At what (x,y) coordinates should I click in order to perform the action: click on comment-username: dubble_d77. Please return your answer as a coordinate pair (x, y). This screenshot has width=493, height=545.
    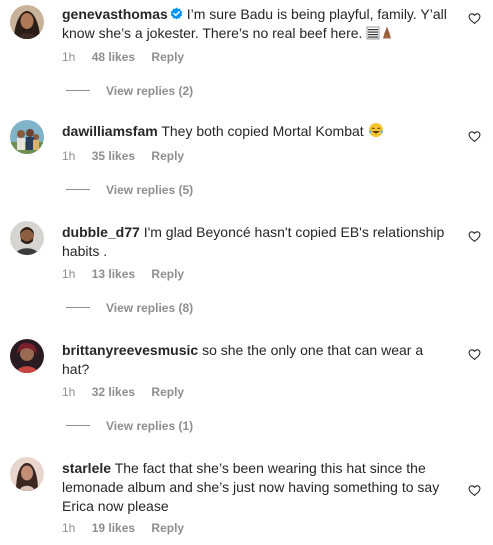
    Looking at the image, I should click on (101, 232).